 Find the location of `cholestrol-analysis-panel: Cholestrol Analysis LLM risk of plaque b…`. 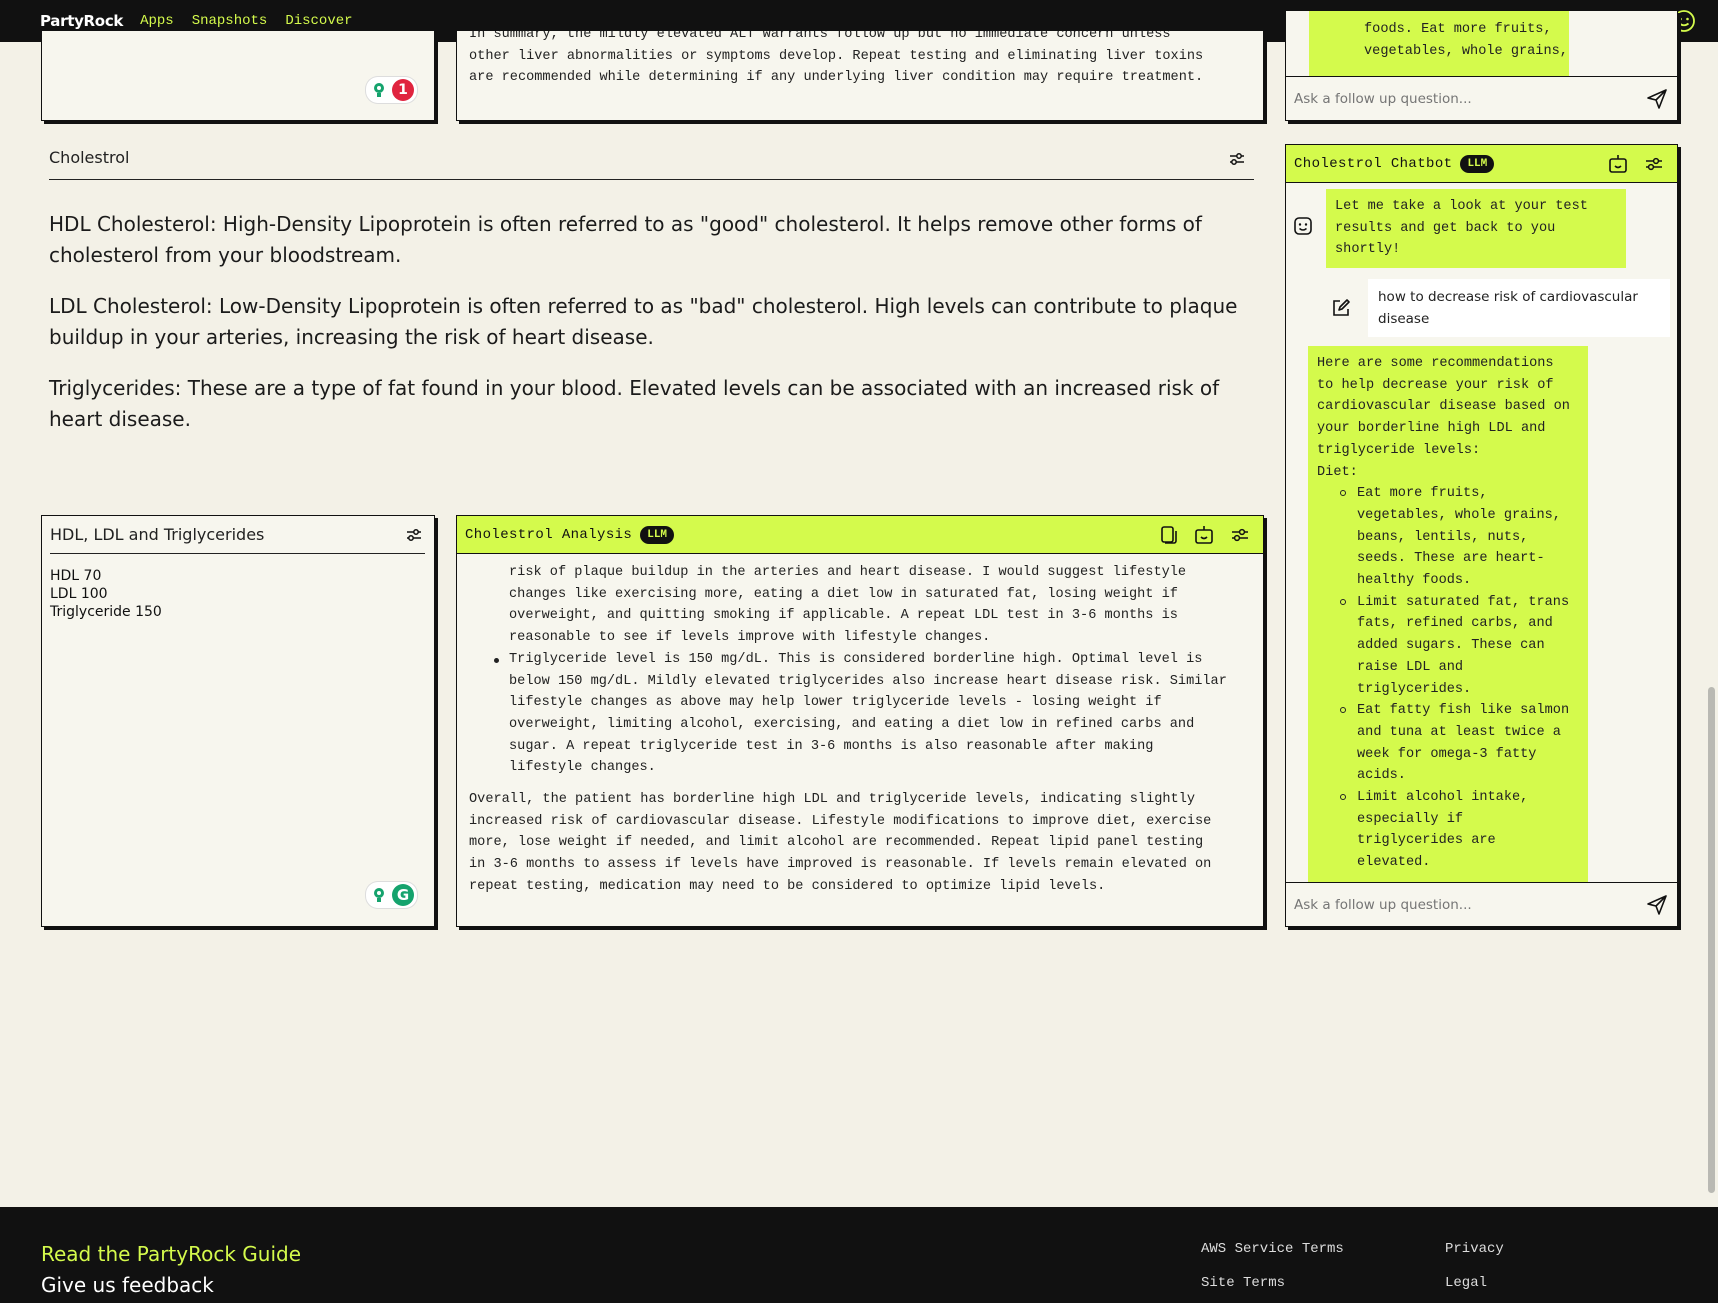

cholestrol-analysis-panel: Cholestrol Analysis LLM risk of plaque b… is located at coordinates (860, 721).